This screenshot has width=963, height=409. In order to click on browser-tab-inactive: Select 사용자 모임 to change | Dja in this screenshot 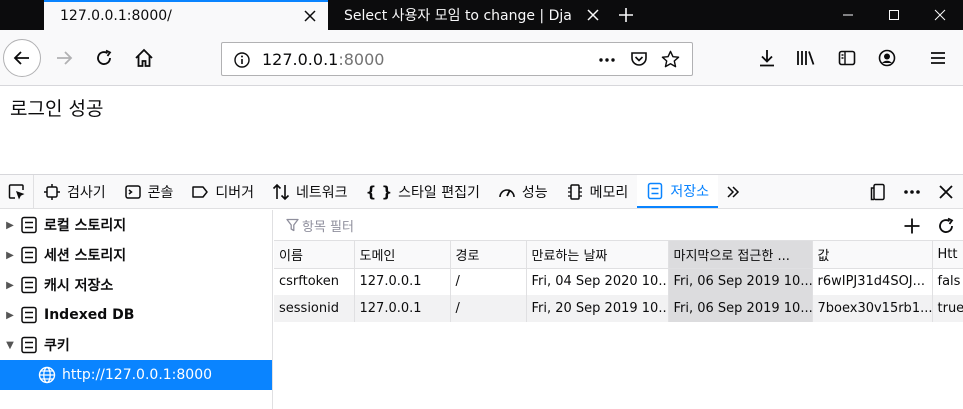, I will do `click(469, 15)`.